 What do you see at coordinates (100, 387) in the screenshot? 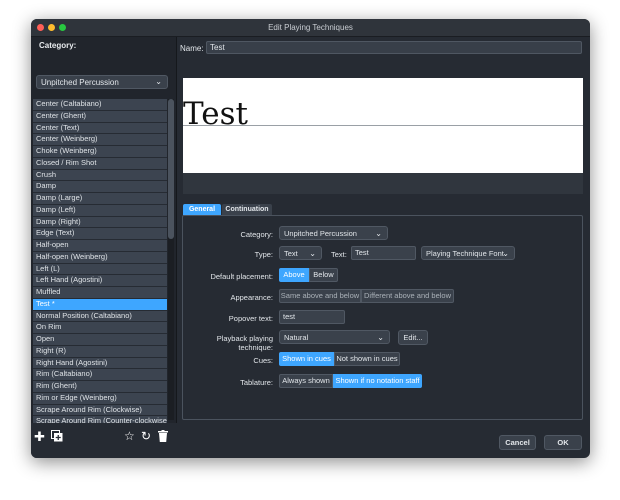
I see `list-item: Rim (Ghent)` at bounding box center [100, 387].